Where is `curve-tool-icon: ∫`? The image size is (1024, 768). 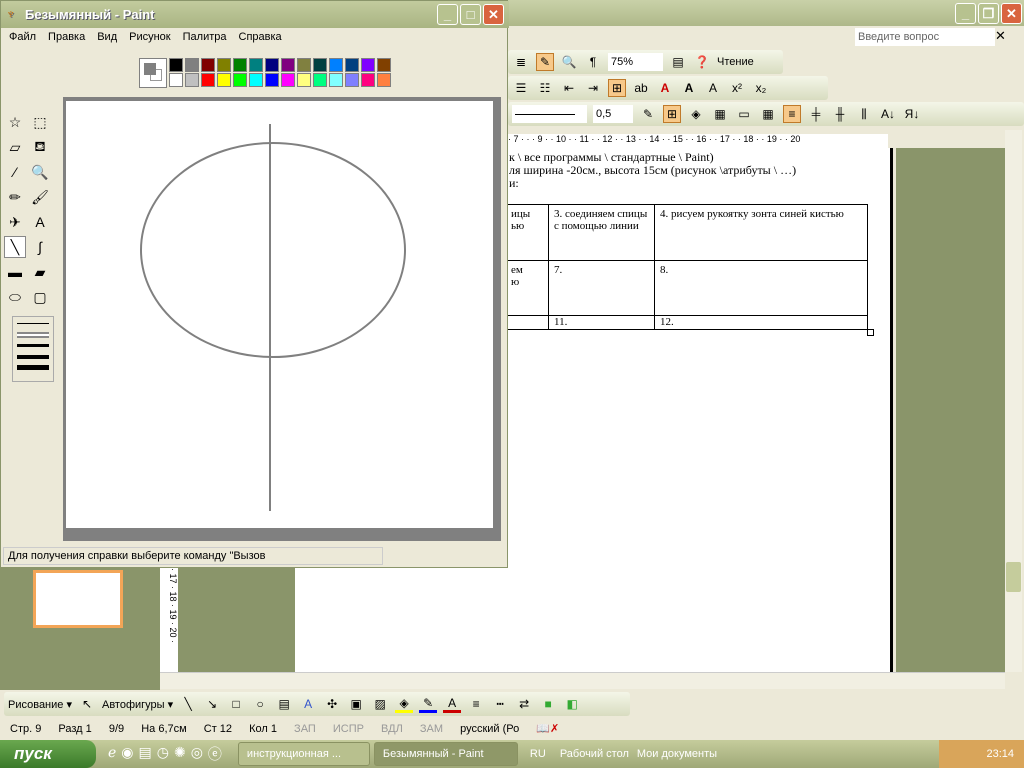
curve-tool-icon: ∫ is located at coordinates (40, 247).